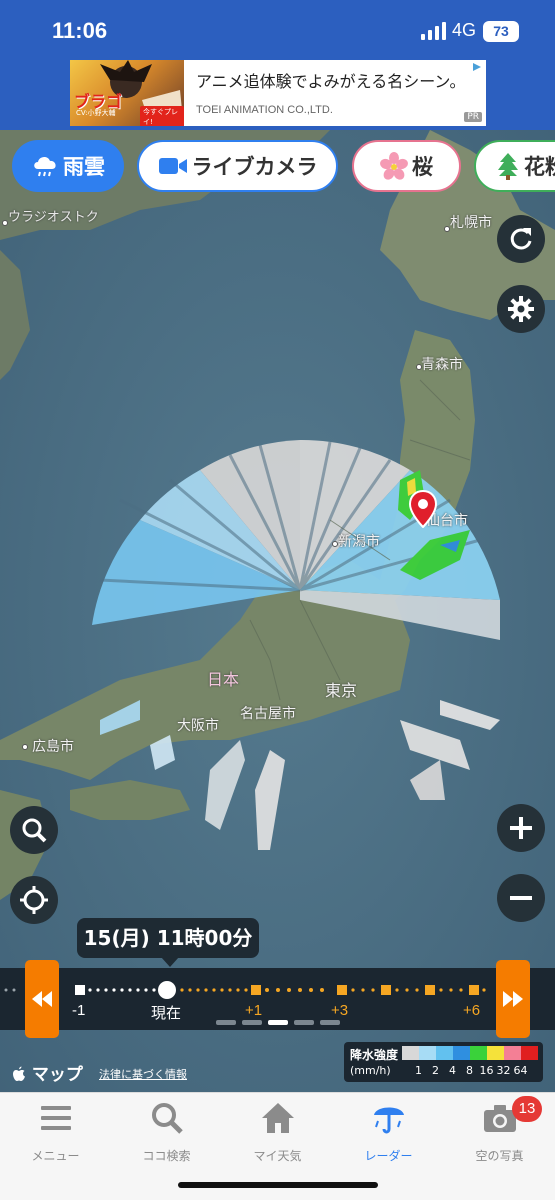 This screenshot has height=1200, width=555. I want to click on tab-radar: レーダー, so click(388, 1132).